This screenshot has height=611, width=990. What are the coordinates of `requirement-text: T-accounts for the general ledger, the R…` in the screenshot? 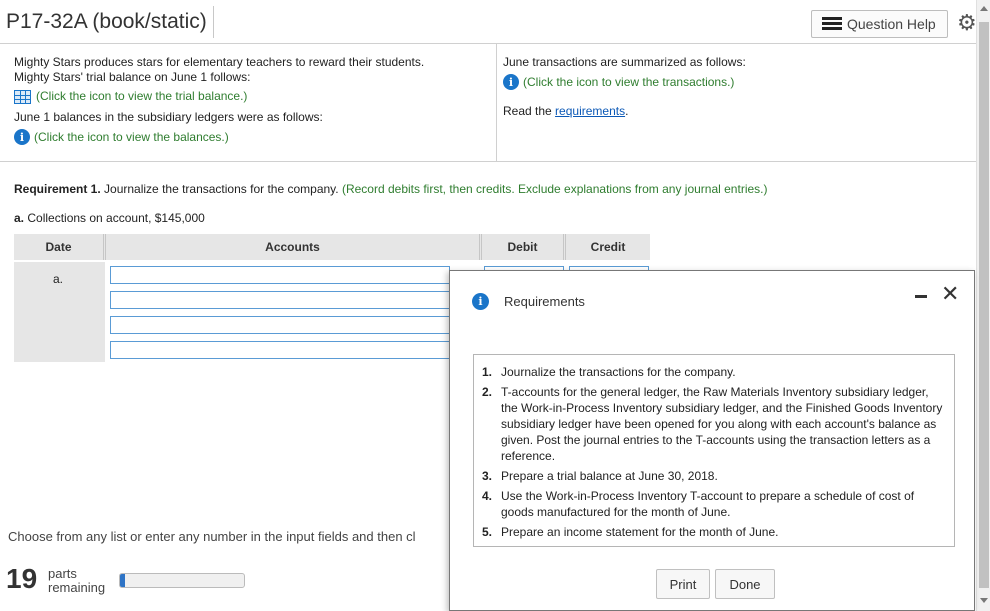 It's located at (722, 424).